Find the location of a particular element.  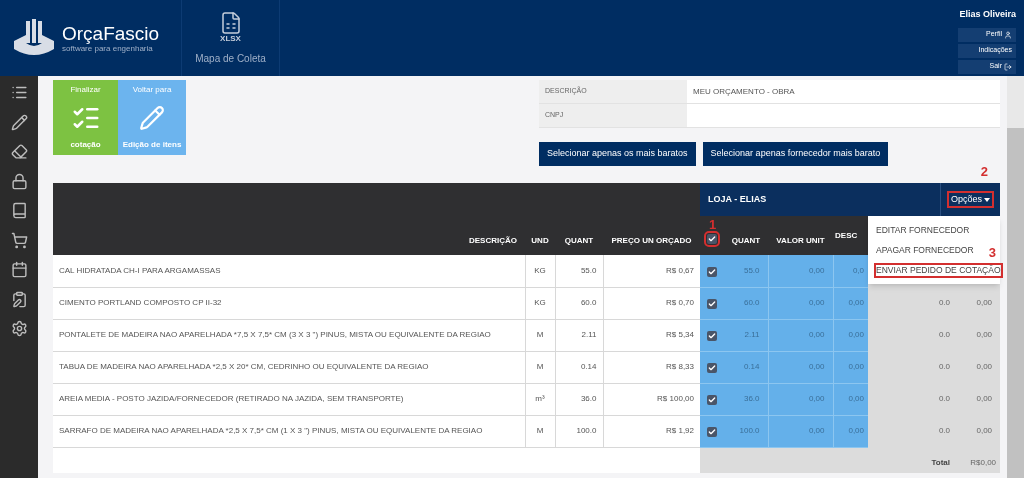

supplier-quantity-cell: 36.0 is located at coordinates (751, 398).